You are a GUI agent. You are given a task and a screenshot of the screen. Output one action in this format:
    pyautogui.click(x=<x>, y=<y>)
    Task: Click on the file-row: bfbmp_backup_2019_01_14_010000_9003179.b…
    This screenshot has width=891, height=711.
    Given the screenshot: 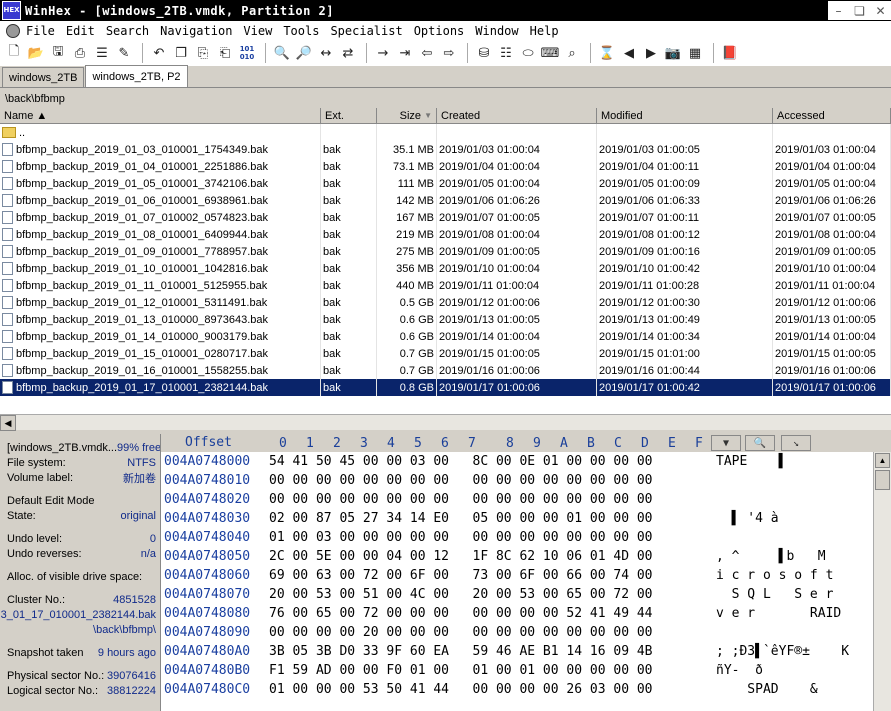 What is the action you would take?
    pyautogui.click(x=445, y=336)
    